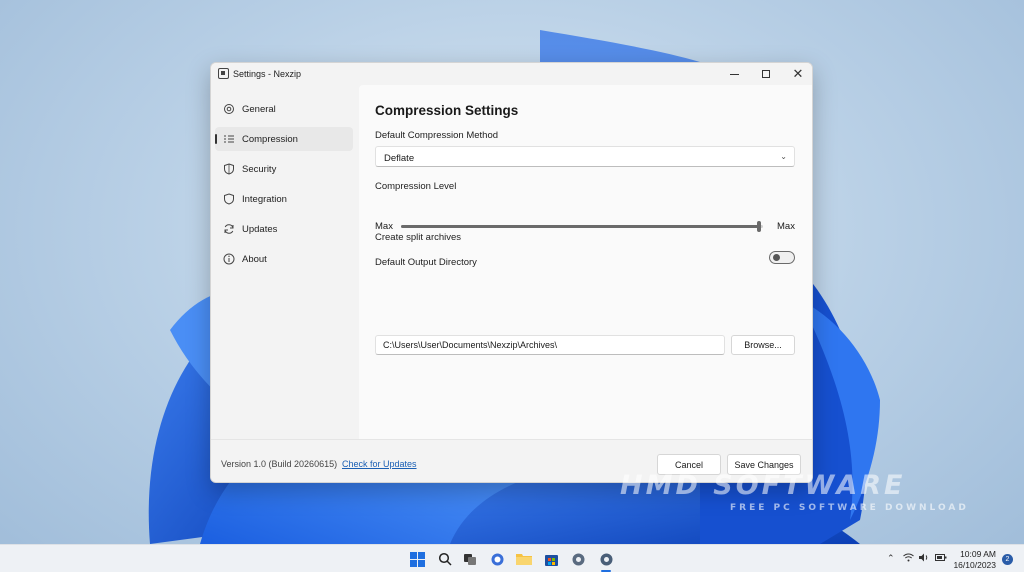  I want to click on watermark-subtitle: FREE PC SOFTWARE DOWNLOAD, so click(849, 508).